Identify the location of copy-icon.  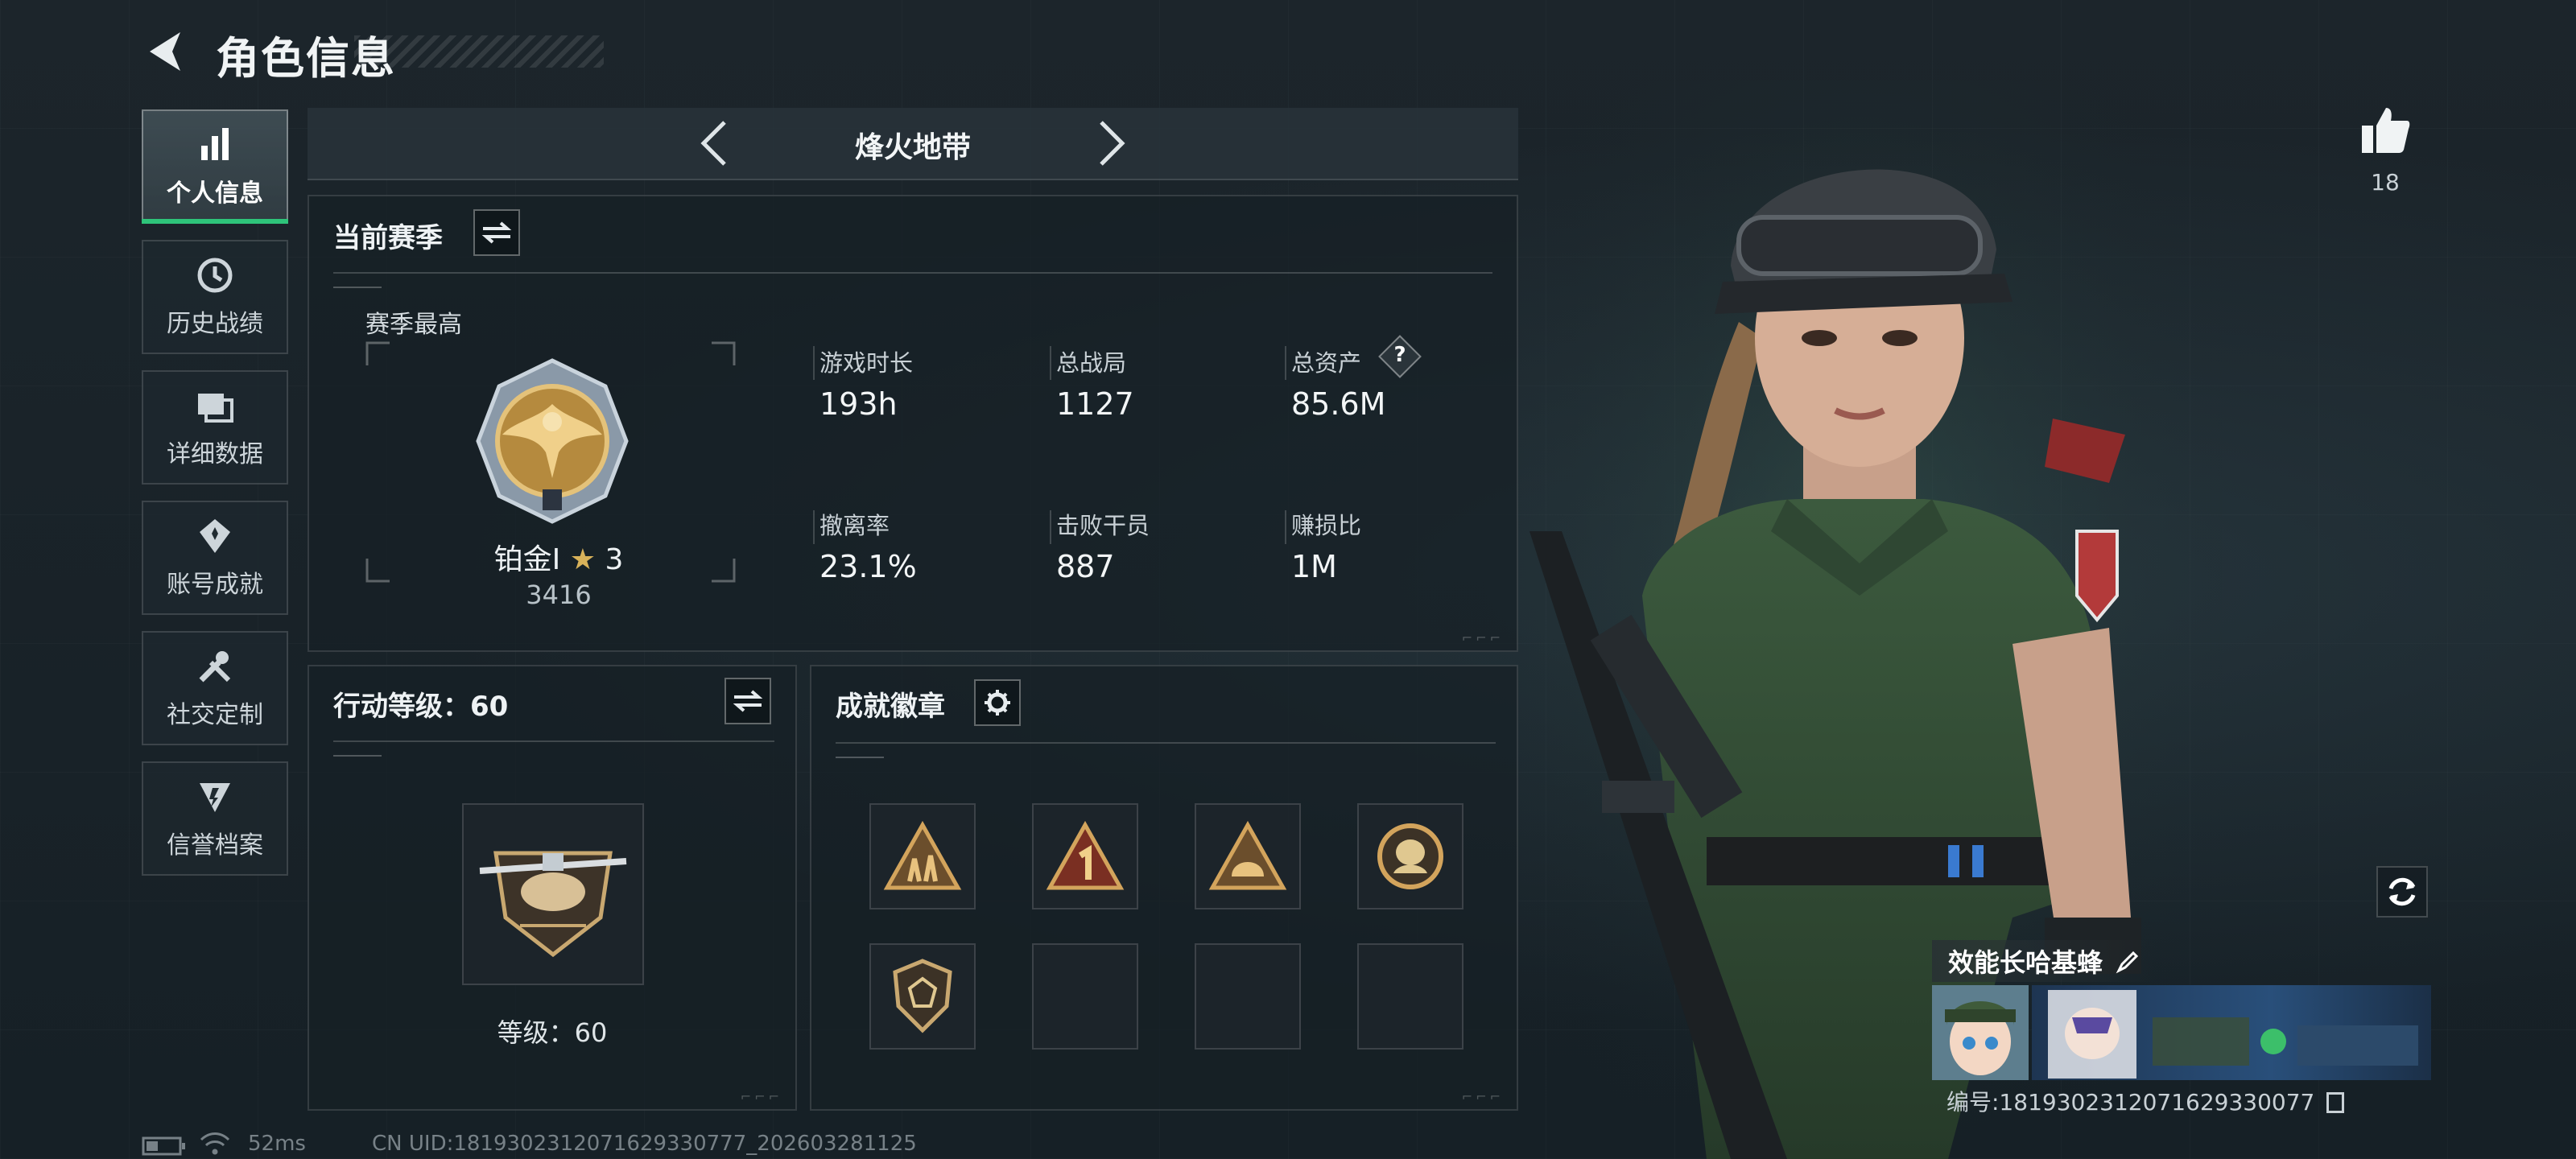
(2335, 1102).